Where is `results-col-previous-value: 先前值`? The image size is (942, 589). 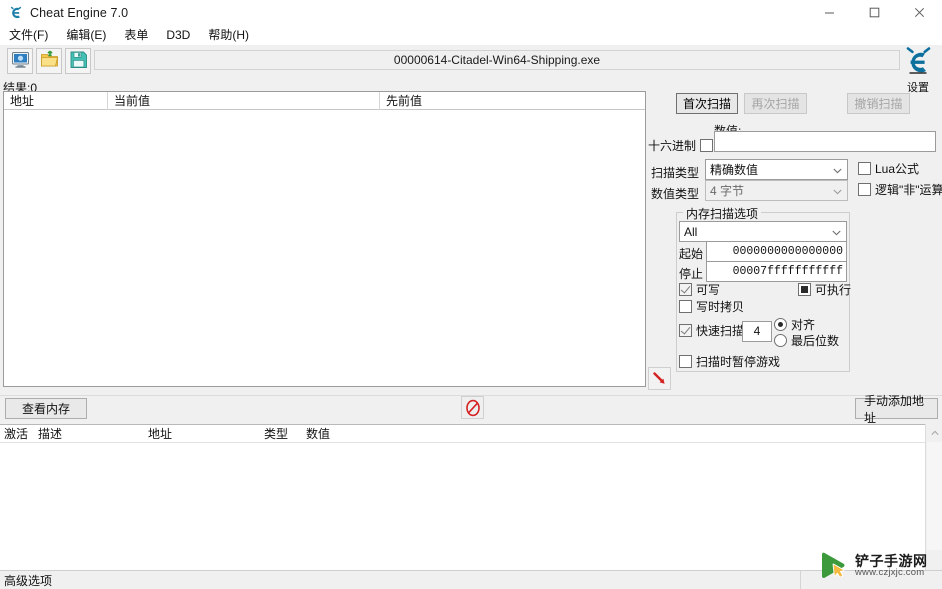
results-col-previous-value: 先前值 is located at coordinates (512, 101).